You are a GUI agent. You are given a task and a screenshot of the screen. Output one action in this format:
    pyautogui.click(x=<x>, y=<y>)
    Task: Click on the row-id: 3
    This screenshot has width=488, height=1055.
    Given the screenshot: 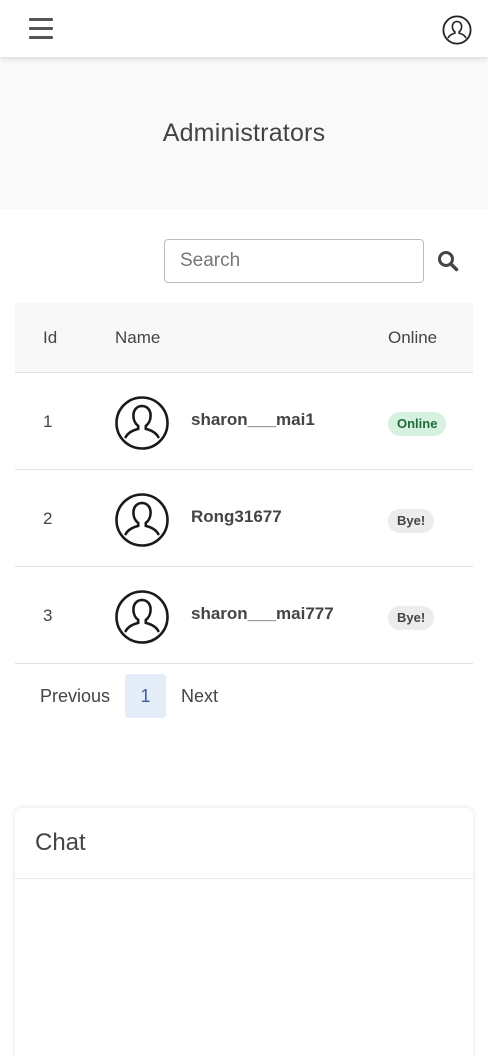 What is the action you would take?
    pyautogui.click(x=48, y=615)
    